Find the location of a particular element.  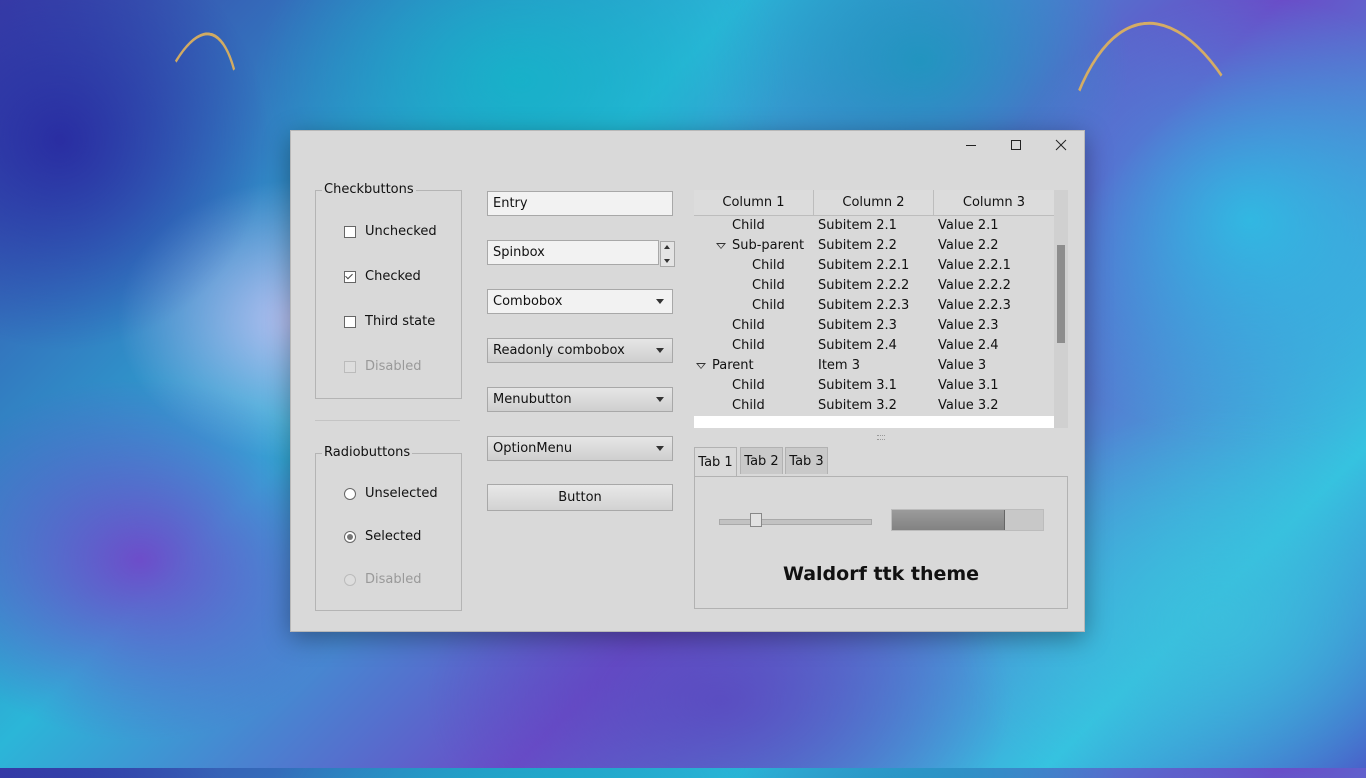

combobox-field: Combobox is located at coordinates (580, 301).